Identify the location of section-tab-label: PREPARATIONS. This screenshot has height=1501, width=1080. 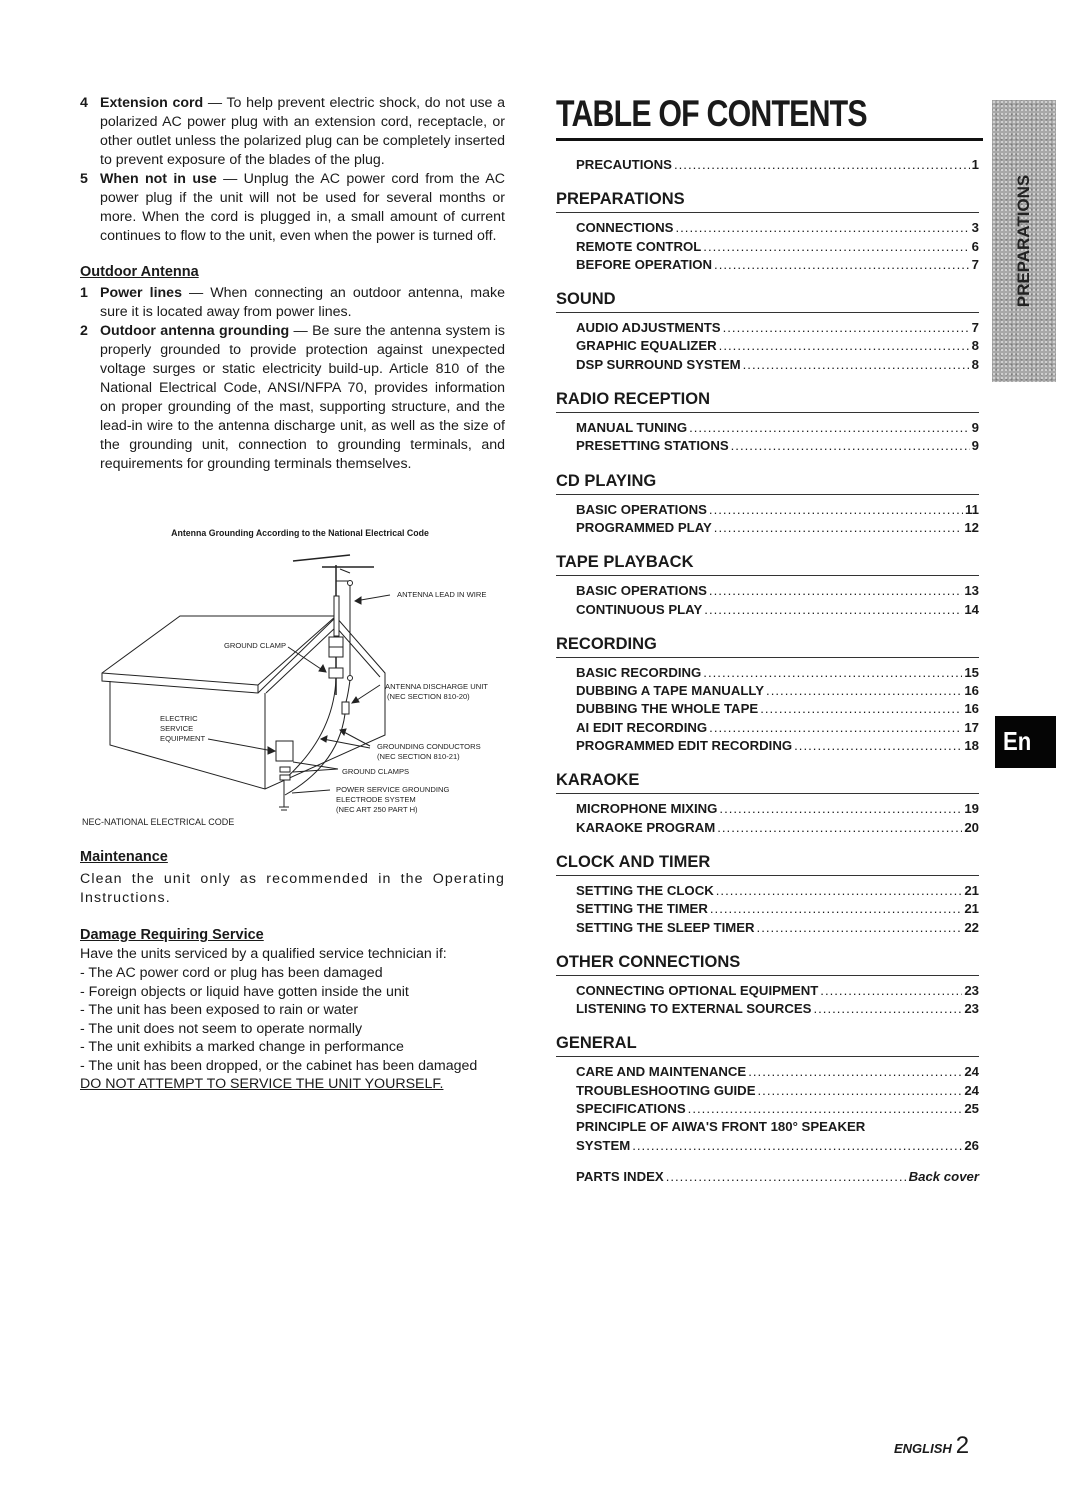
(1023, 241).